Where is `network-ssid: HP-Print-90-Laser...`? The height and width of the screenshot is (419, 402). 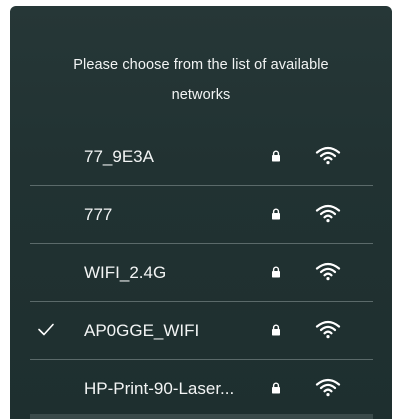 network-ssid: HP-Print-90-Laser... is located at coordinates (159, 388).